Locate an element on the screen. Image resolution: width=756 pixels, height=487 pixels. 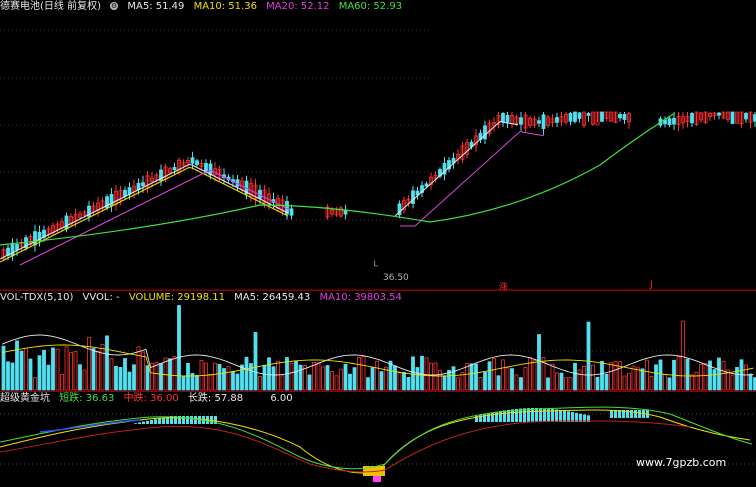
vvol-label: VVOL: - is located at coordinates (101, 297).